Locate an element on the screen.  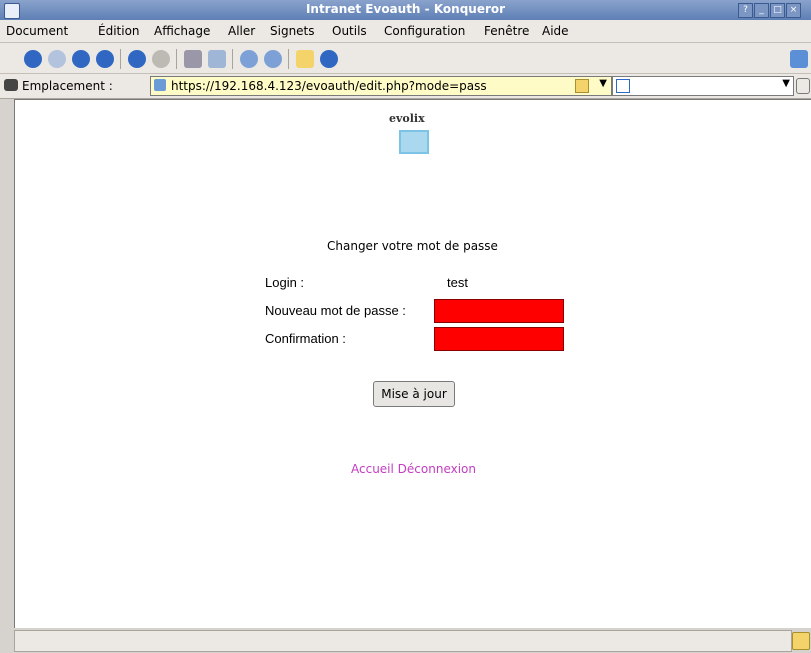
ssl-lock-icon is located at coordinates (582, 86).